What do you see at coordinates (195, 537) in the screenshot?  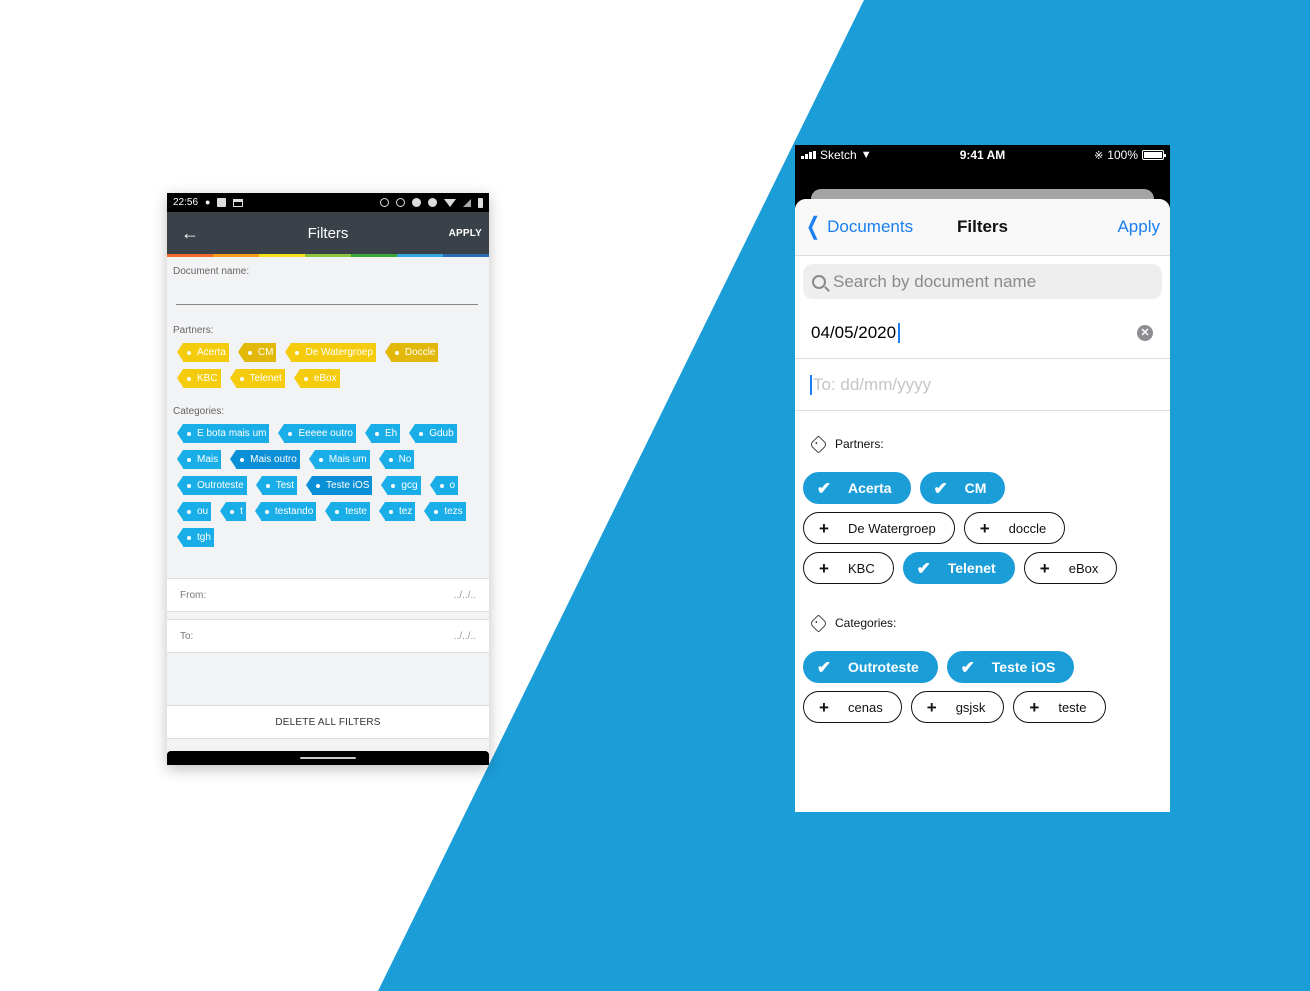 I see `category-tag: tgh` at bounding box center [195, 537].